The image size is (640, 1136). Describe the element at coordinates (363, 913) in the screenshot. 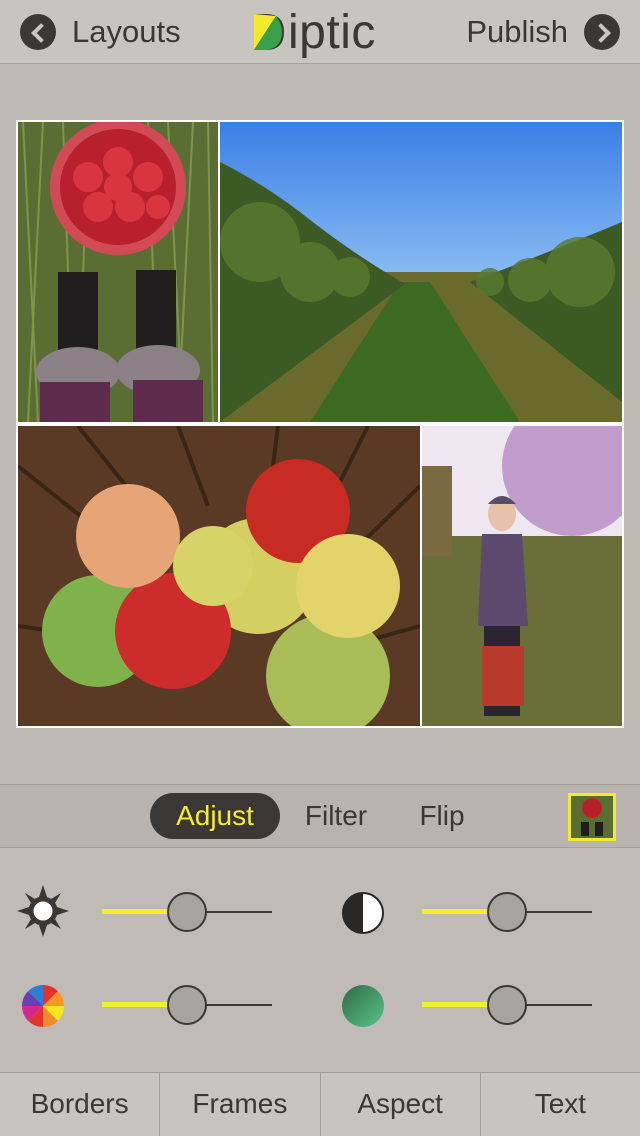

I see `contrast-half-circle-icon` at that location.